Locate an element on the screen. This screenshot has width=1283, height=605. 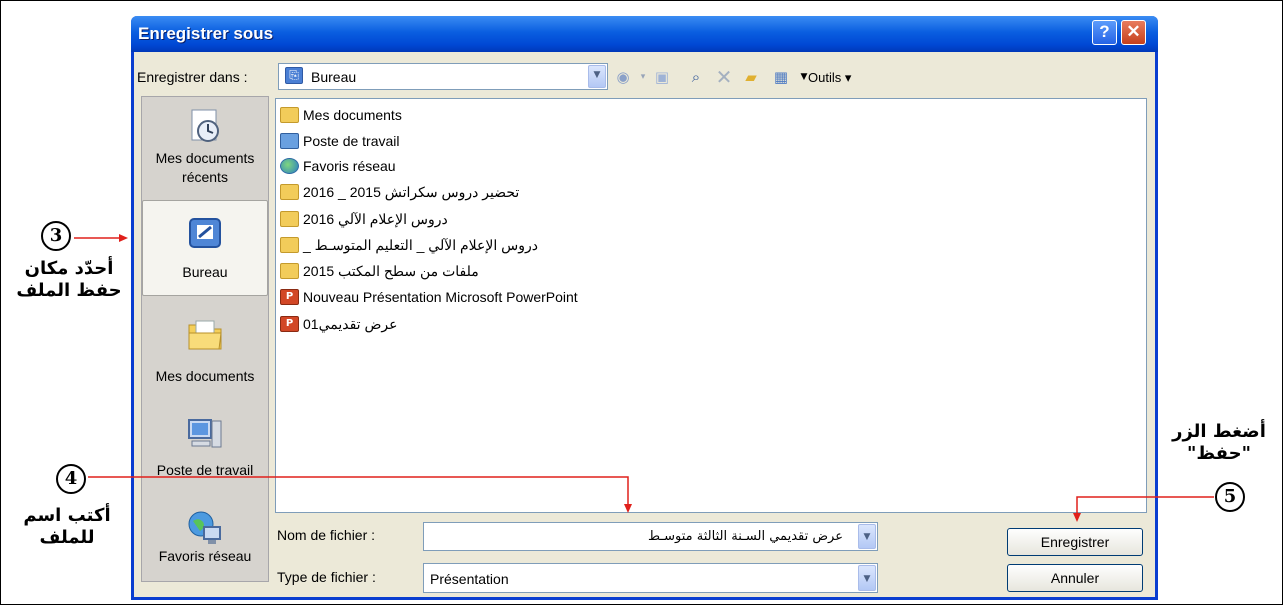
step-3-arrowhead is located at coordinates (123, 238).